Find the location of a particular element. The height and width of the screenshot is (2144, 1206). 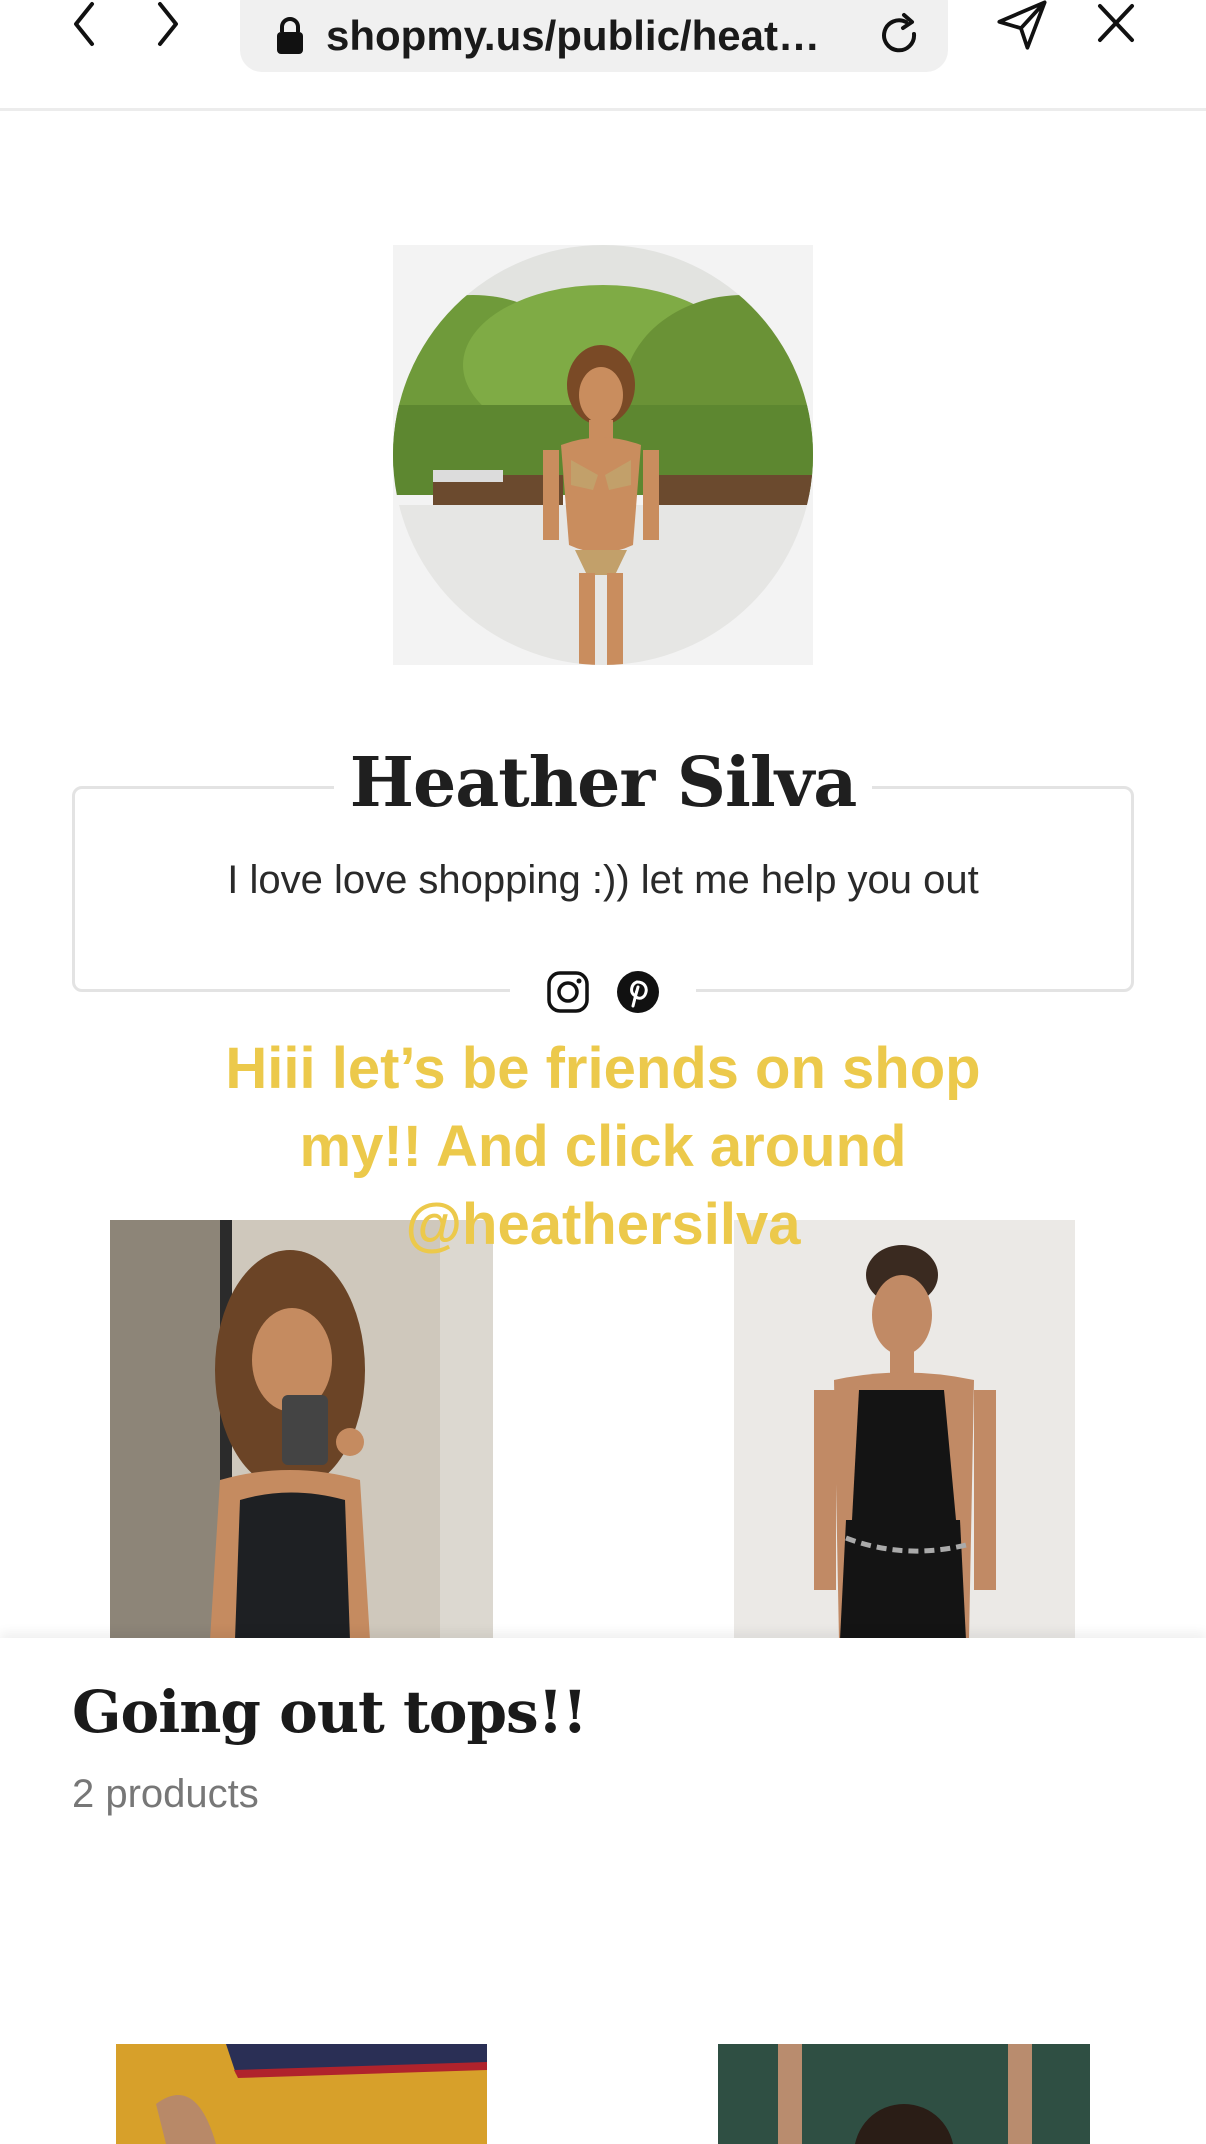

avatar-frame is located at coordinates (603, 455).